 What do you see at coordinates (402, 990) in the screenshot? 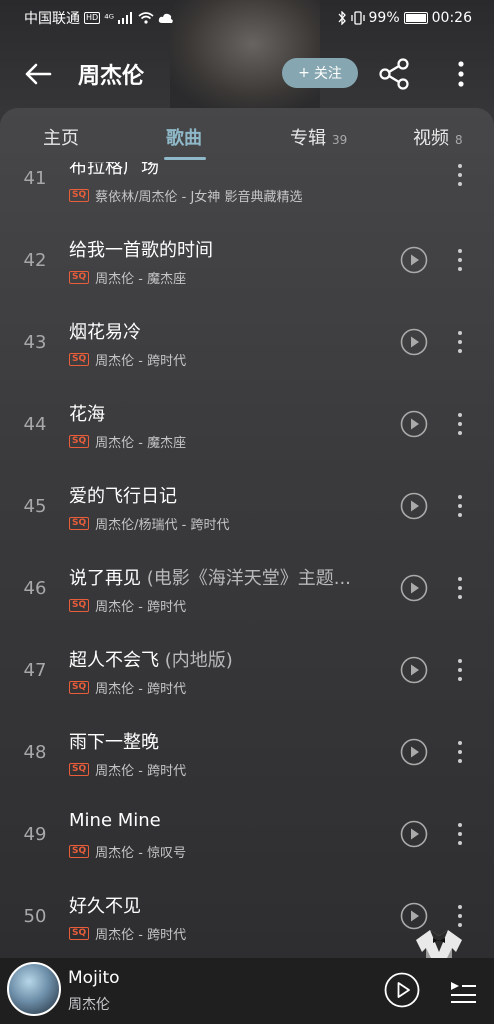
I see `play-icon` at bounding box center [402, 990].